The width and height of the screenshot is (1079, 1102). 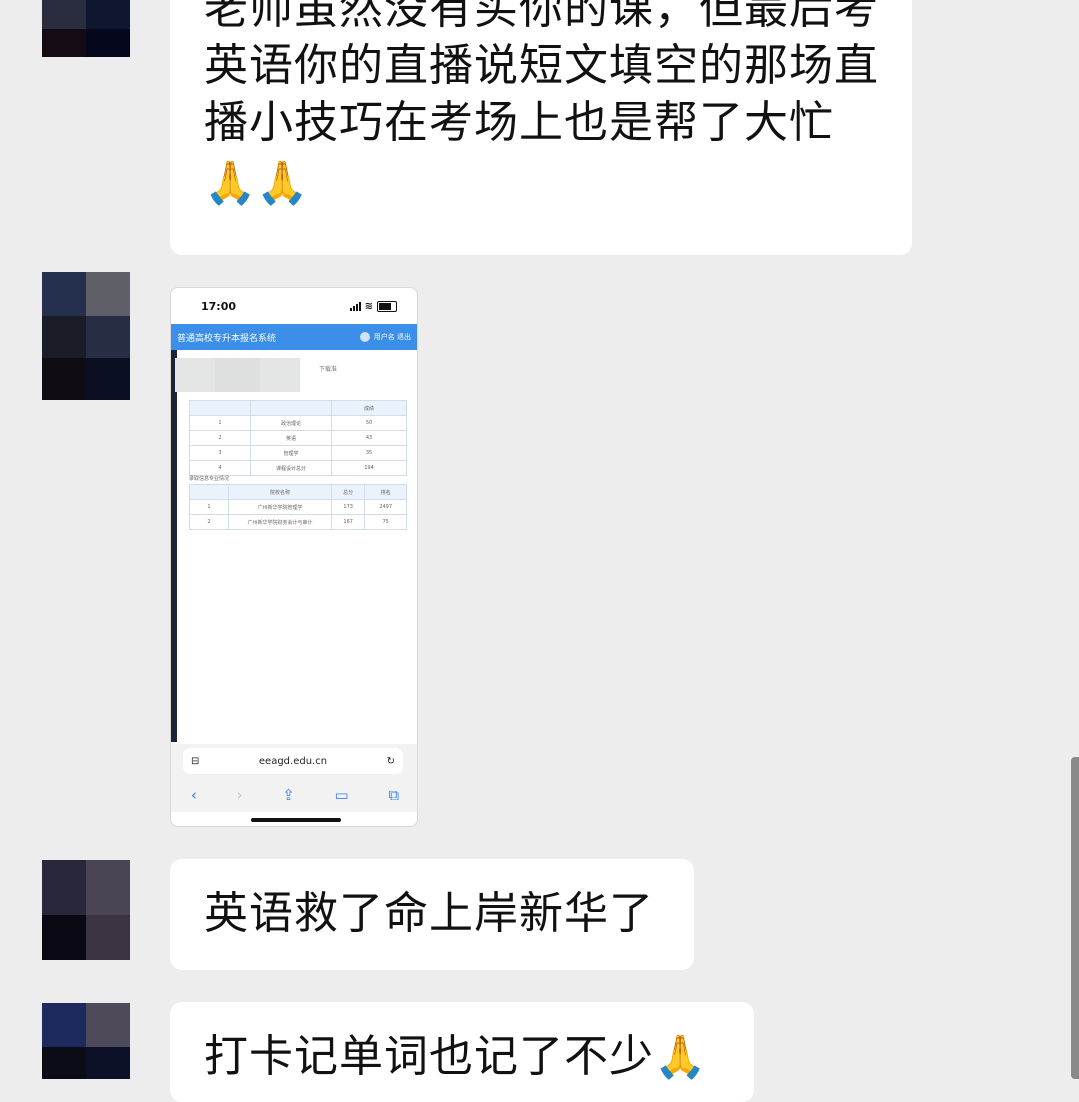 What do you see at coordinates (369, 438) in the screenshot?
I see `table-cell: 43` at bounding box center [369, 438].